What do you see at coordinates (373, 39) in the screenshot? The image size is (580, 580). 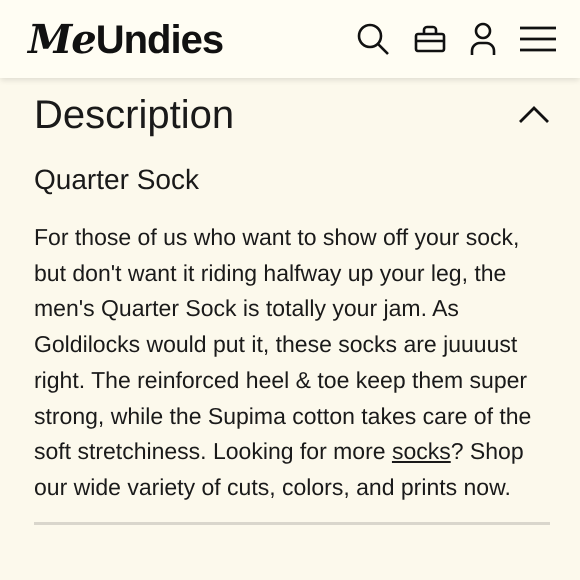 I see `search-icon` at bounding box center [373, 39].